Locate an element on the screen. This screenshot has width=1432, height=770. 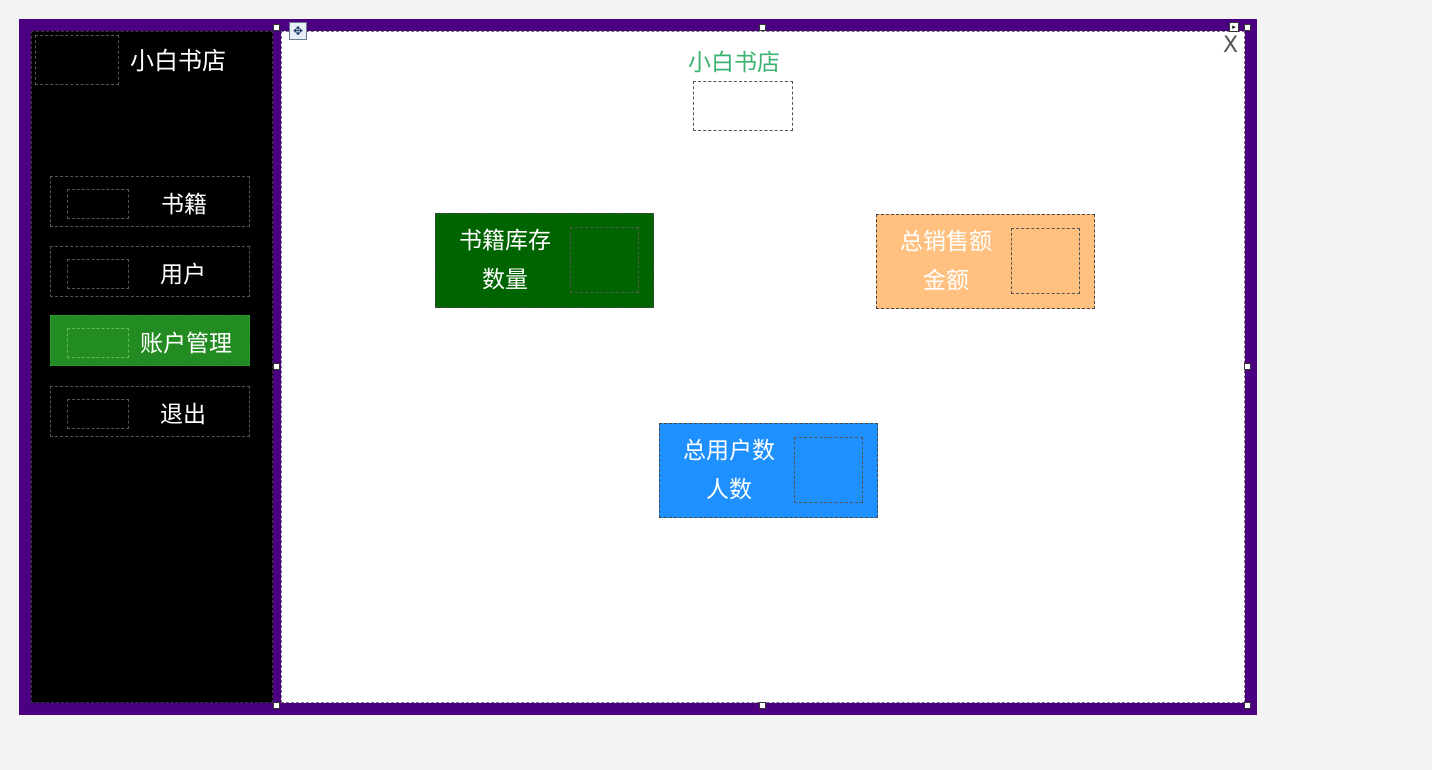
resize-handle-bottom-left is located at coordinates (276, 705).